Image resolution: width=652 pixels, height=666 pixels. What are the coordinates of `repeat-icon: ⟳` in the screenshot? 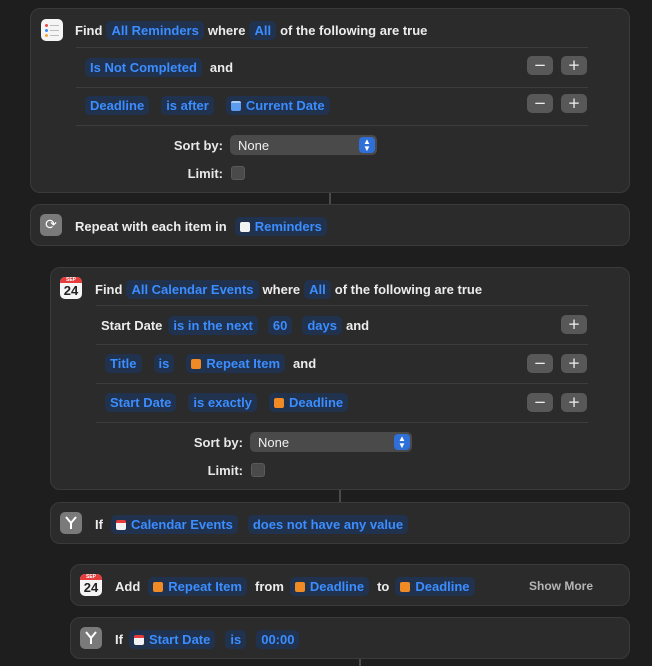 It's located at (51, 225).